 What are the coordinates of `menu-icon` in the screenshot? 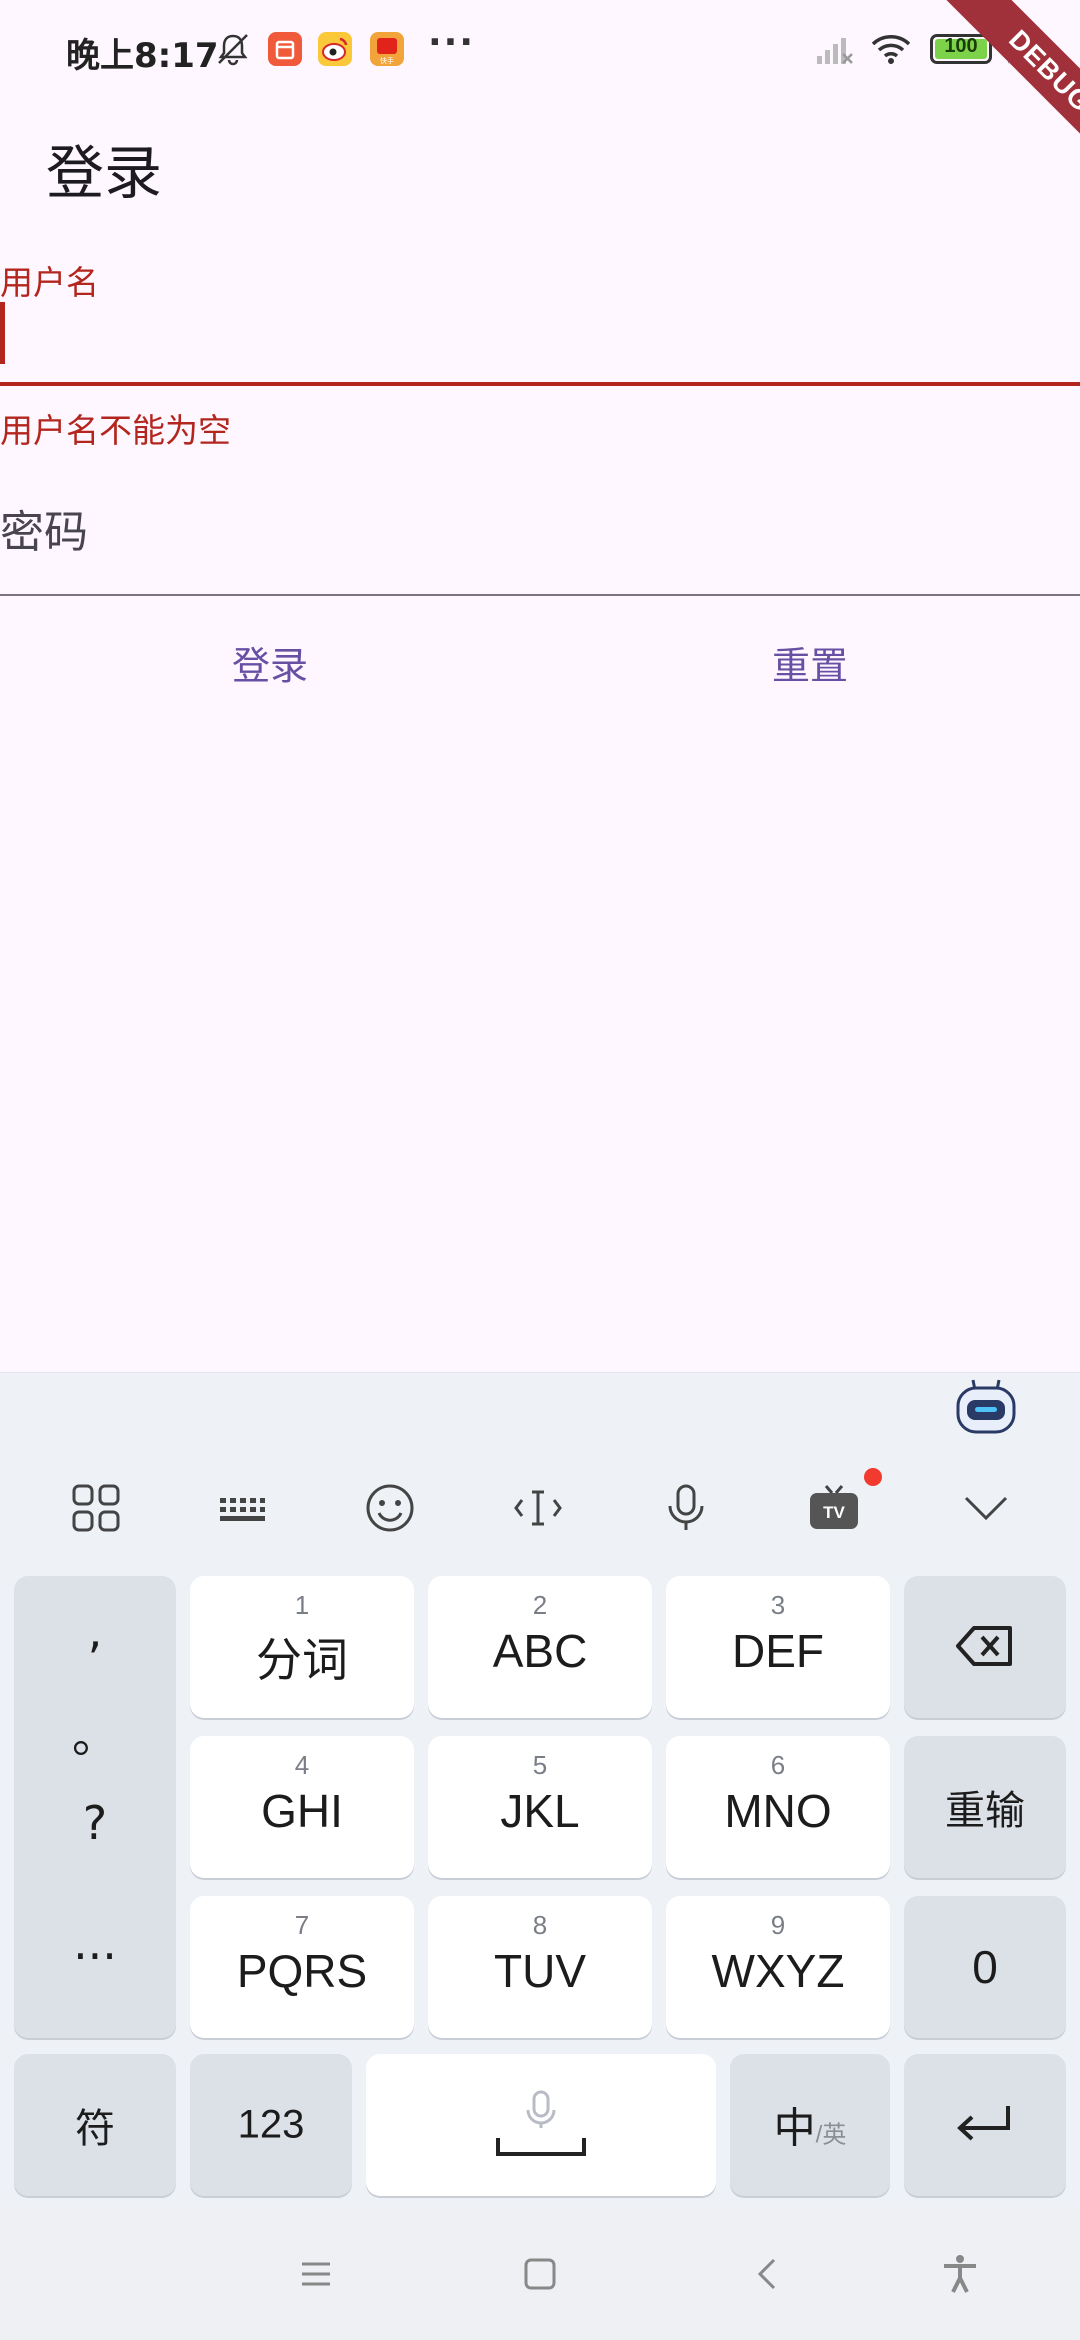 It's located at (316, 2274).